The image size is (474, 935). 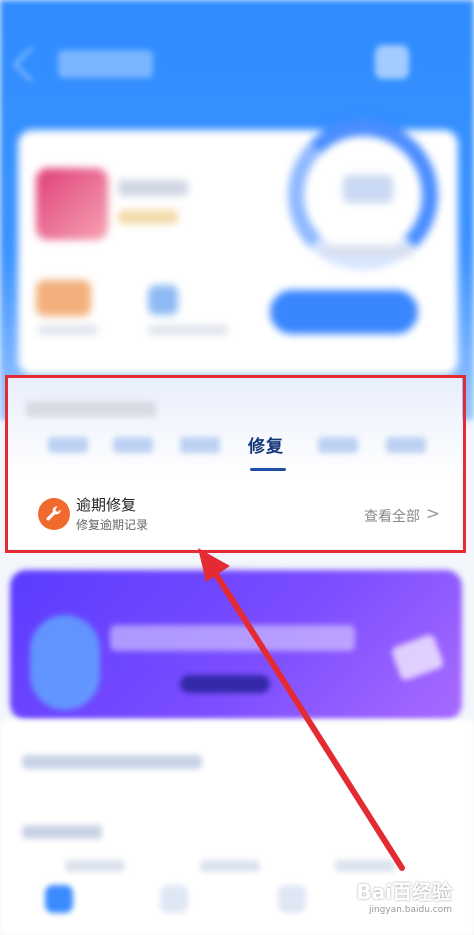 I want to click on tab-active-indicator, so click(x=268, y=469).